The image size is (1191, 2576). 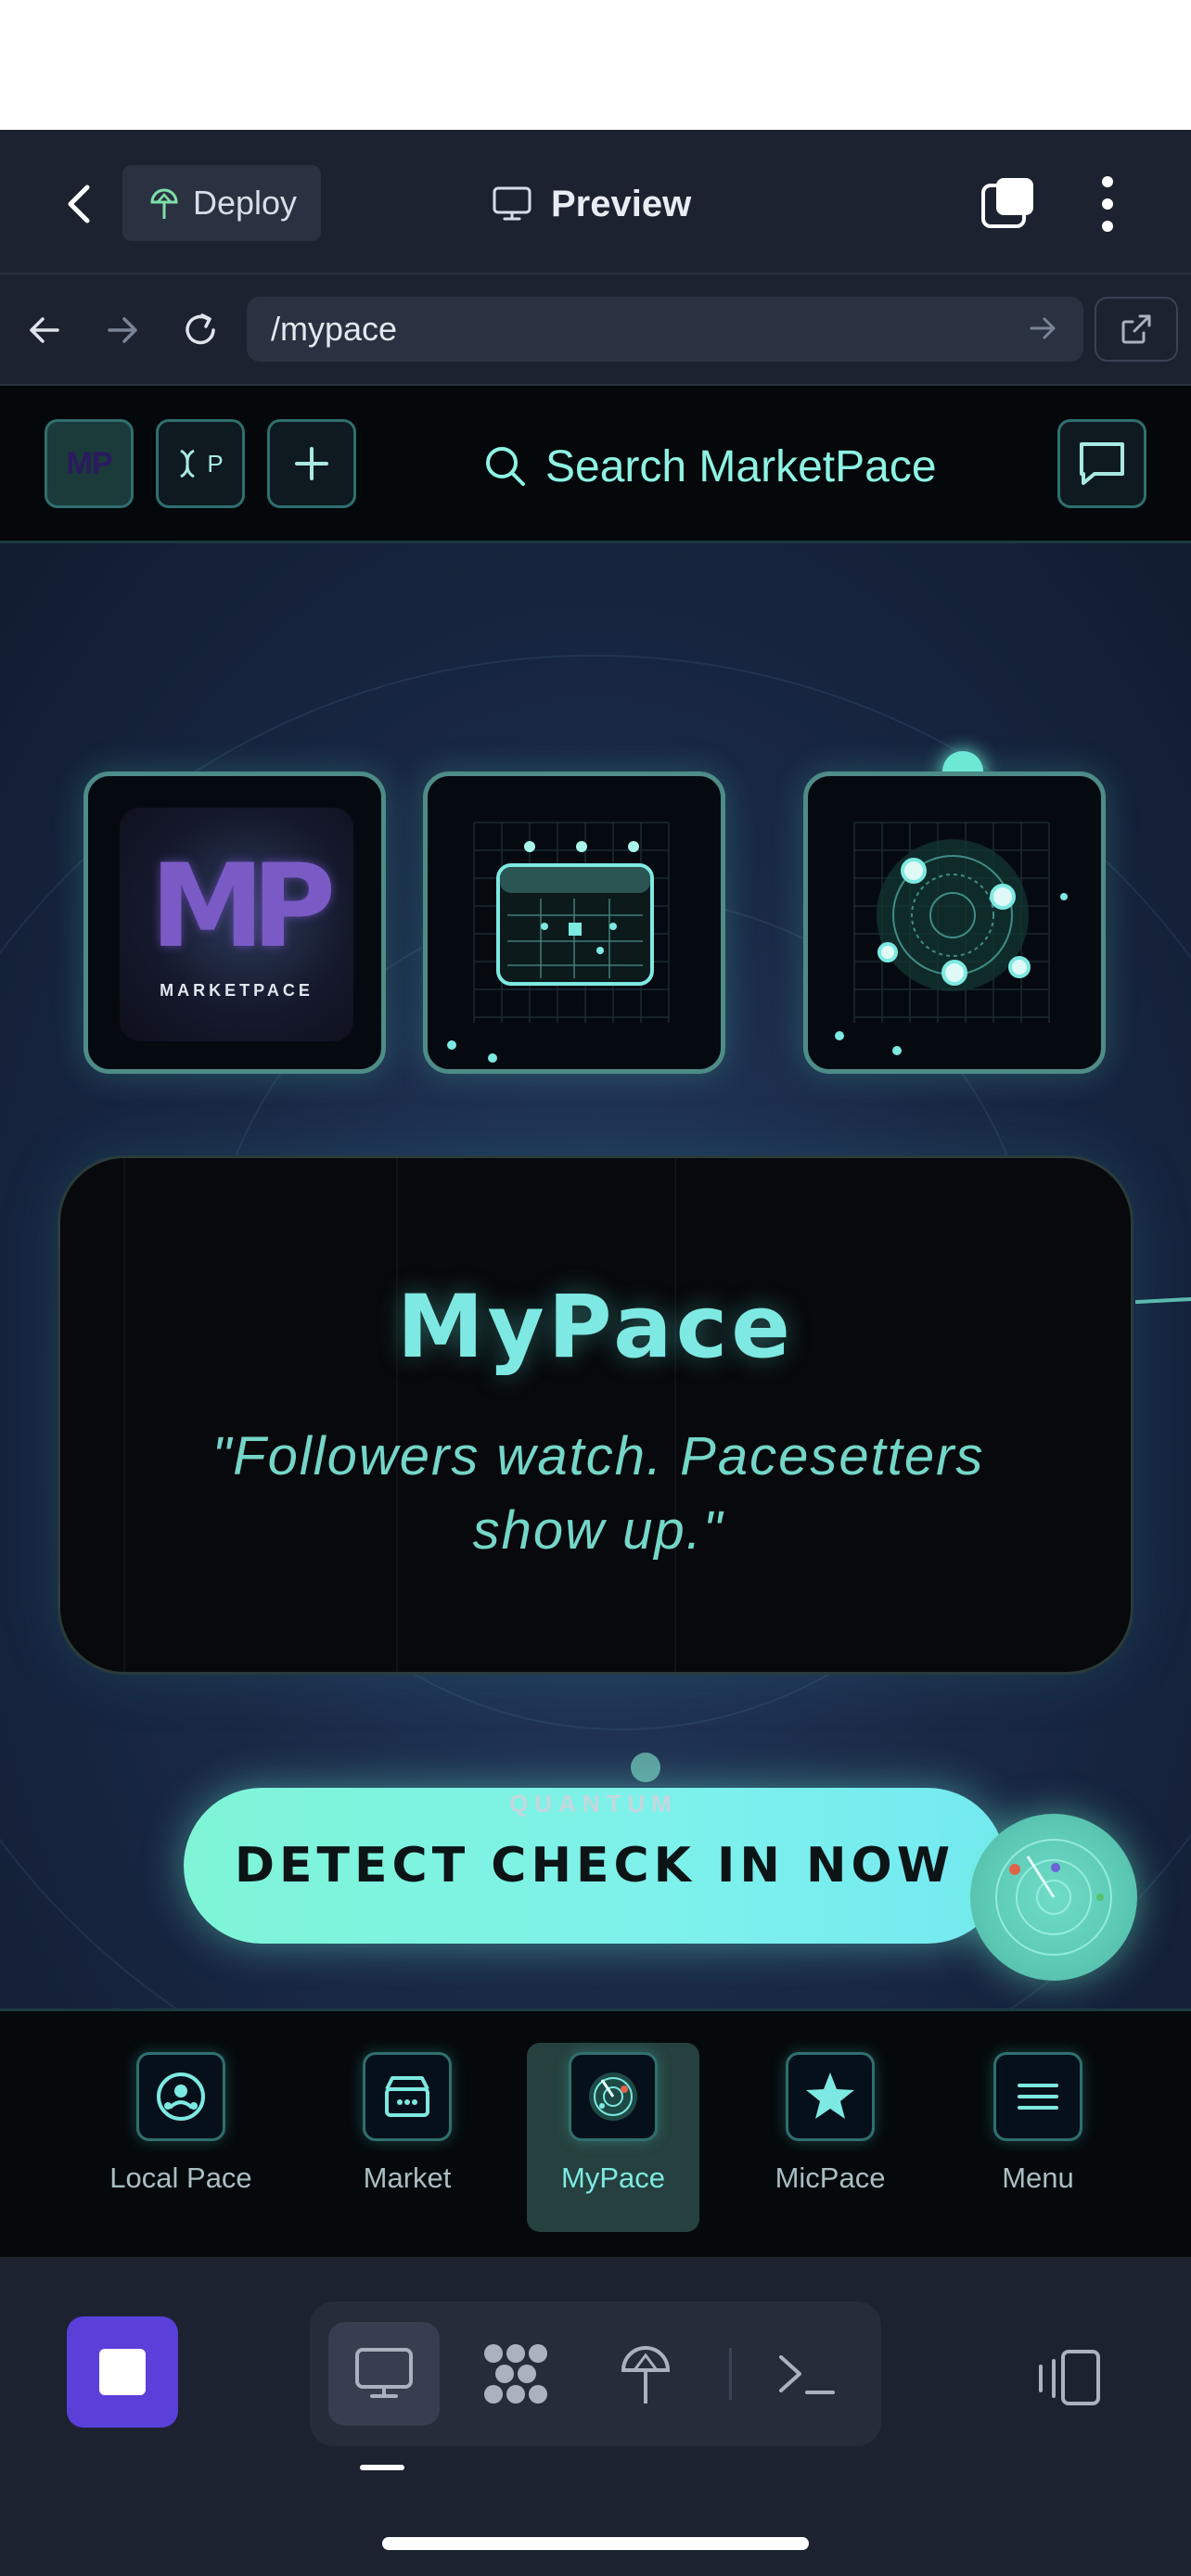 I want to click on mp-chip-label: MP, so click(x=89, y=463).